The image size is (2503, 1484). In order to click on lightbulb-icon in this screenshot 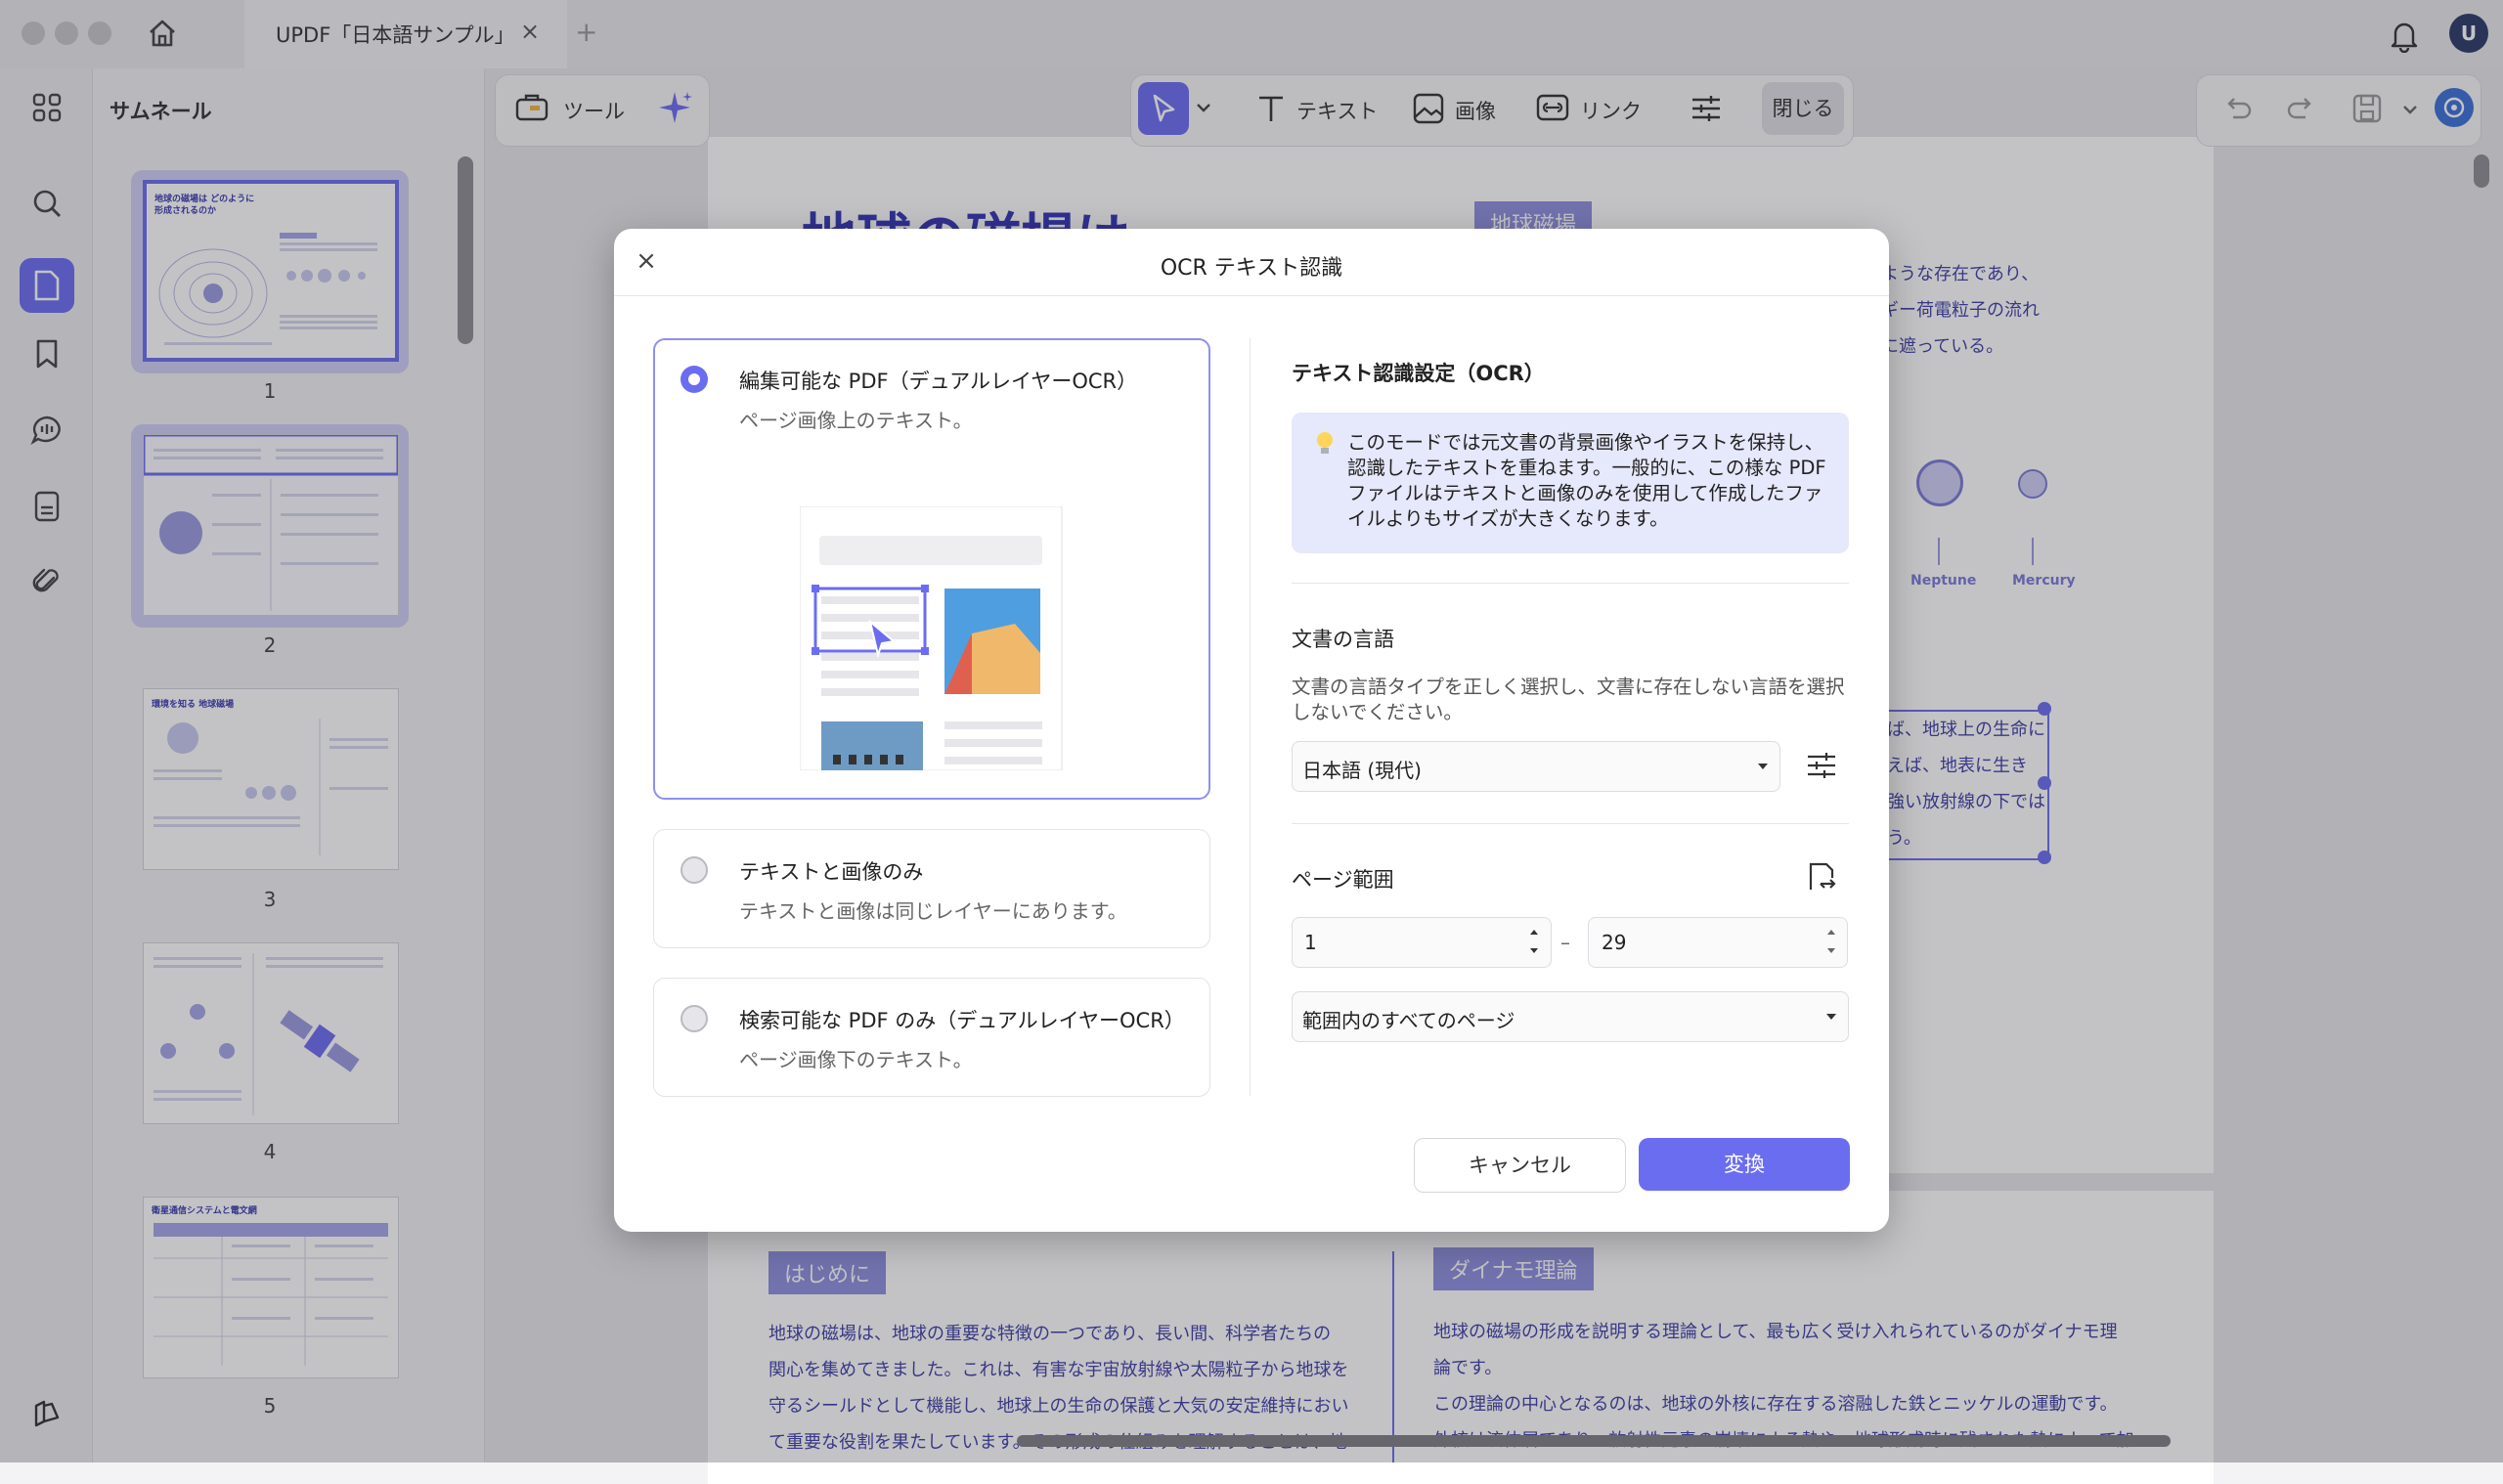, I will do `click(1325, 446)`.